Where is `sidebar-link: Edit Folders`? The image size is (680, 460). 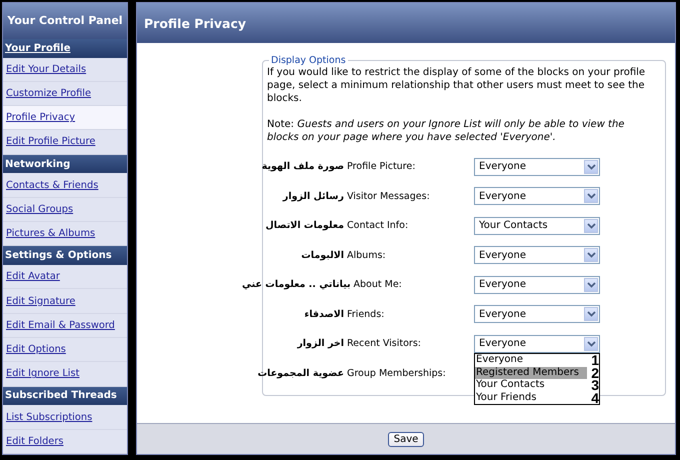 sidebar-link: Edit Folders is located at coordinates (65, 442).